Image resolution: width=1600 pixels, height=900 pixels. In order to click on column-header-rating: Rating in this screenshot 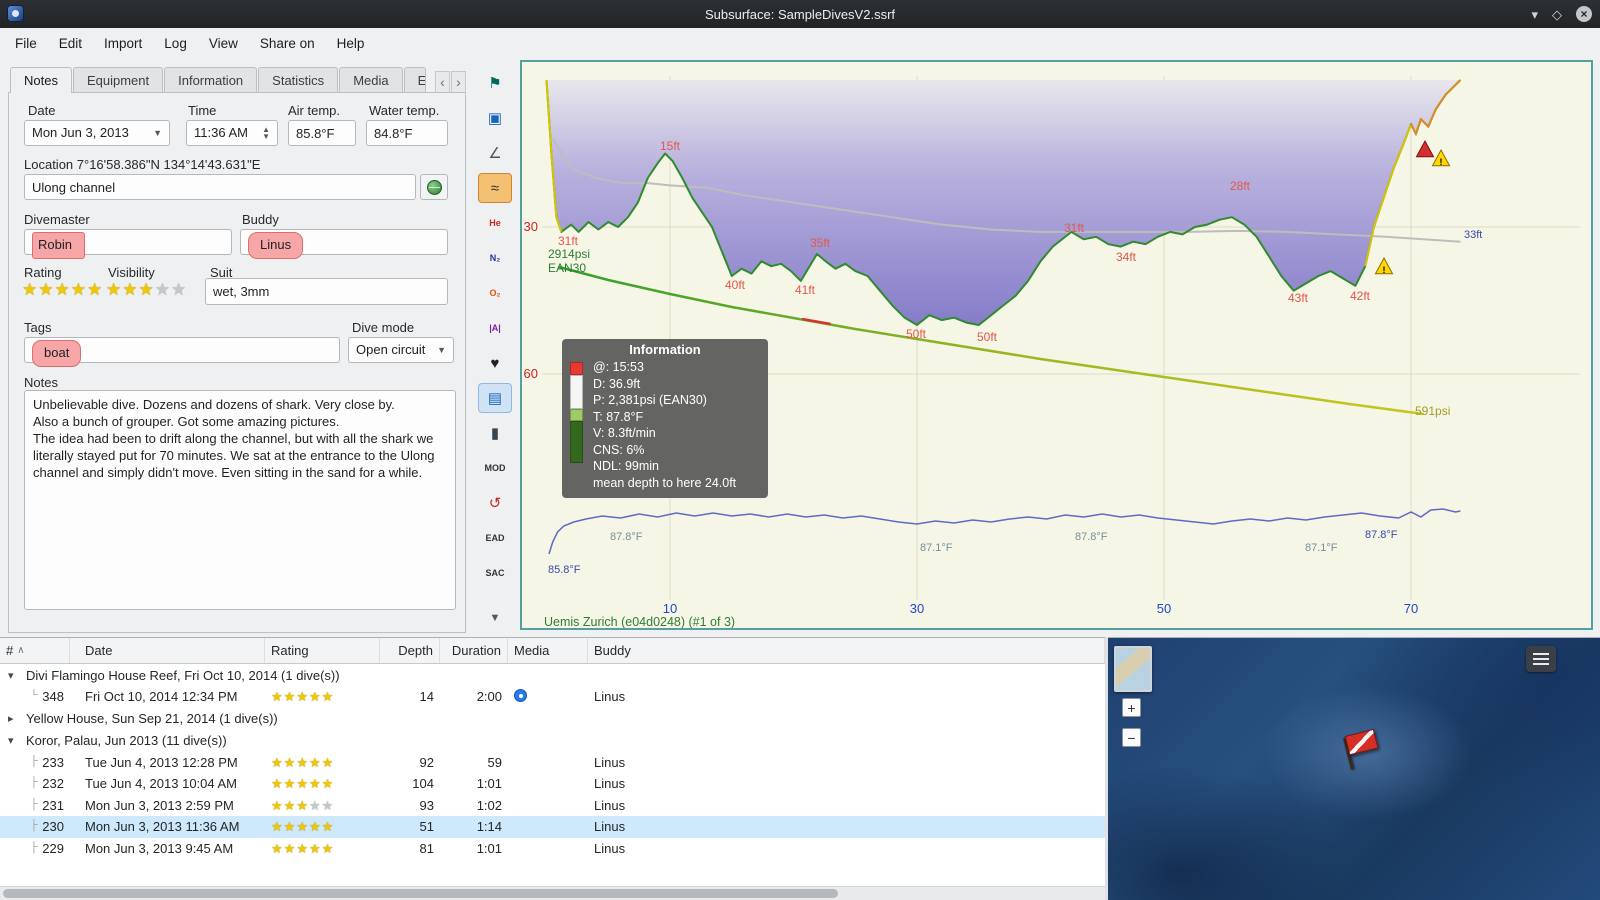, I will do `click(322, 650)`.